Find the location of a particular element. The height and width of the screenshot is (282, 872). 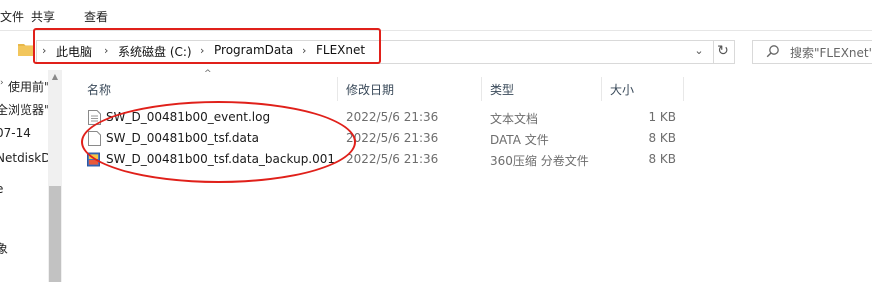

nav-item: 使用前" is located at coordinates (29, 86).